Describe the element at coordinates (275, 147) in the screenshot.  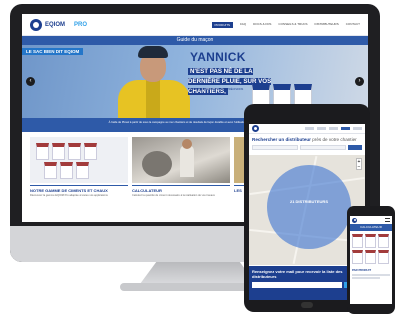
I see `location-input` at that location.